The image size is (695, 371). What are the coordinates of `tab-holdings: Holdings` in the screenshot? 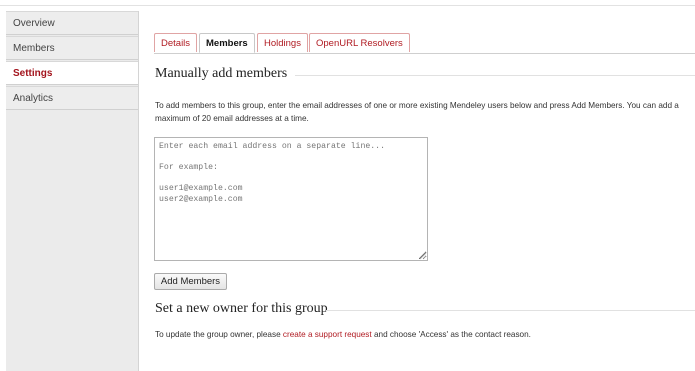 It's located at (282, 42).